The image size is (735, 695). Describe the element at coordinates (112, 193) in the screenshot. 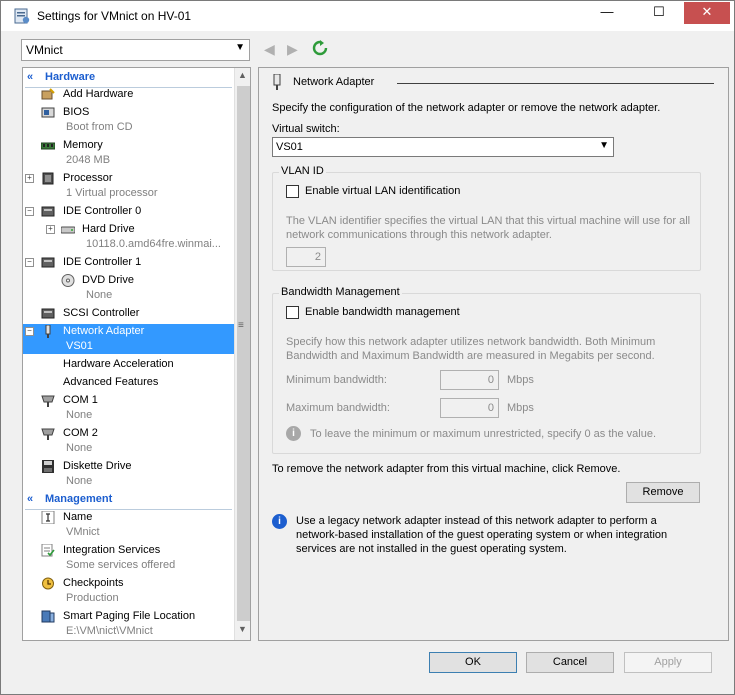

I see `tree-item-sublabel: 1 Virtual processor` at that location.